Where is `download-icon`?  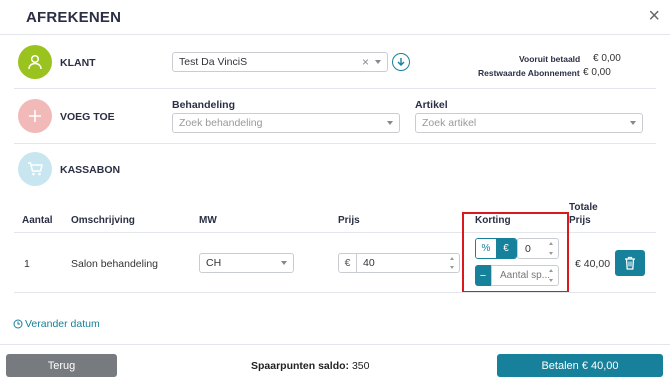 download-icon is located at coordinates (401, 62).